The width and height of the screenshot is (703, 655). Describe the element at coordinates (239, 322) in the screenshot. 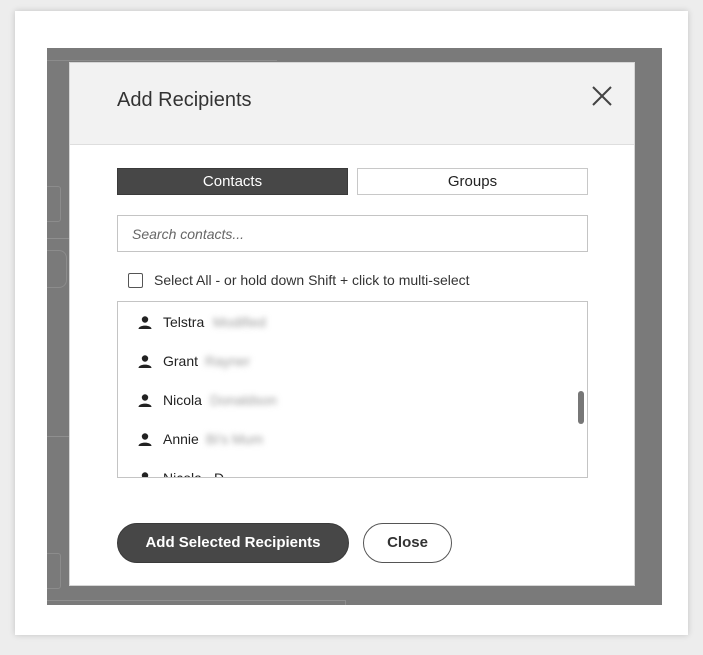

I see `contact-last-name: Modified` at that location.